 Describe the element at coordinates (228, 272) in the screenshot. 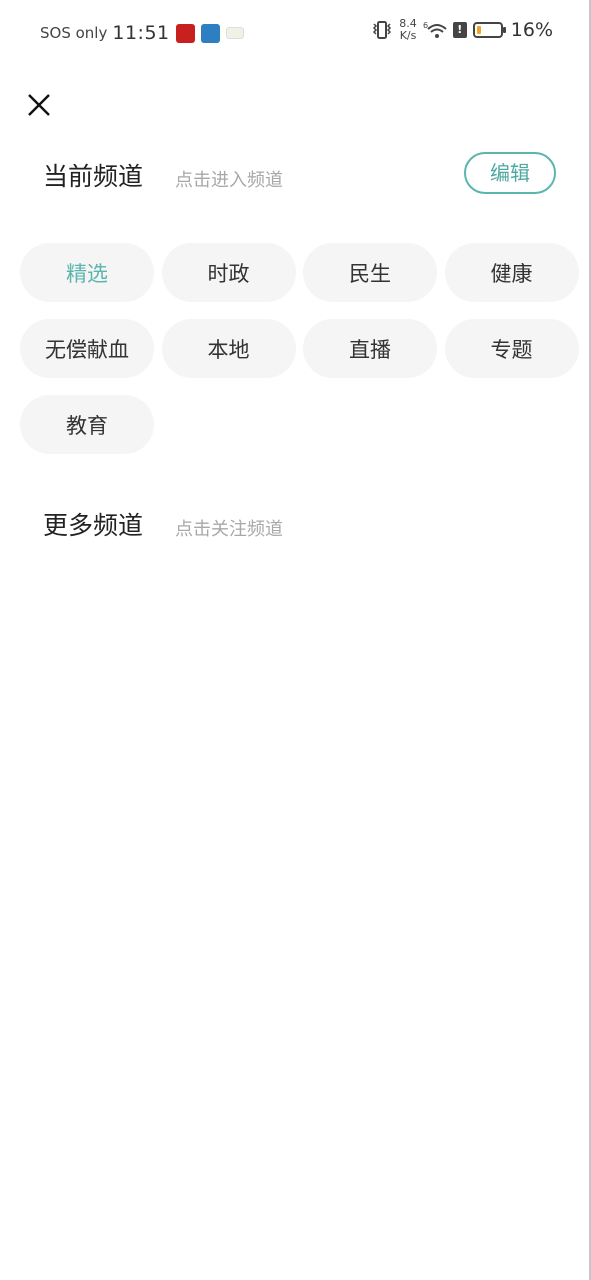

I see `channel-chip: 时政` at that location.